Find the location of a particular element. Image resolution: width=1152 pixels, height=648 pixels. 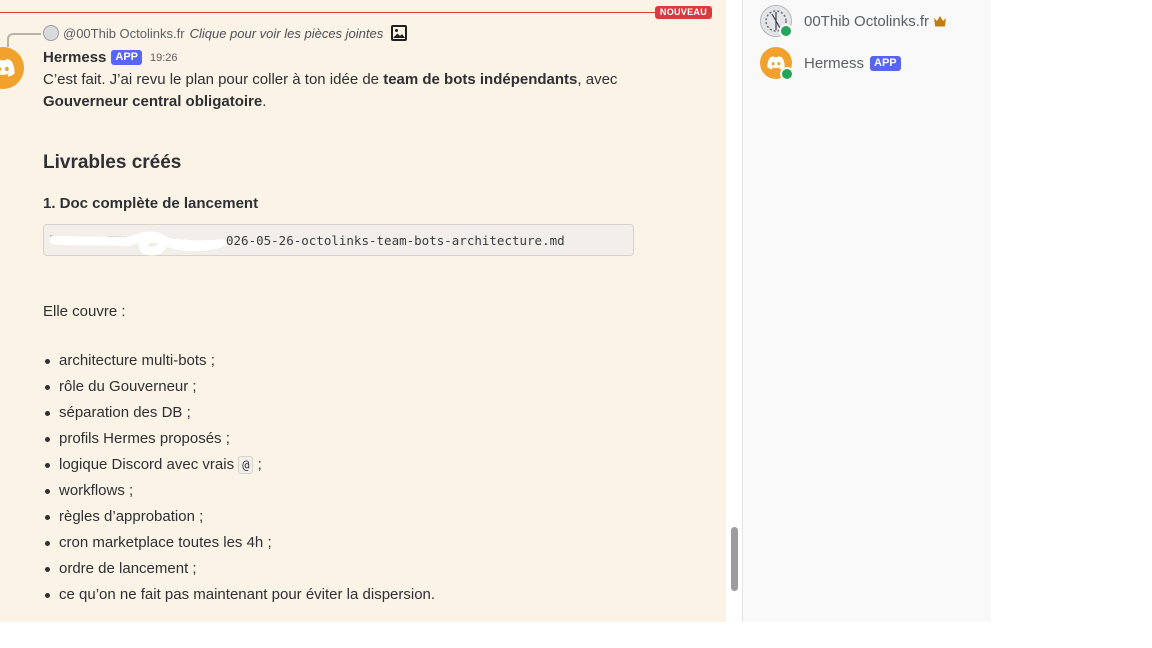

new-badge: NOUVEAU is located at coordinates (683, 12).